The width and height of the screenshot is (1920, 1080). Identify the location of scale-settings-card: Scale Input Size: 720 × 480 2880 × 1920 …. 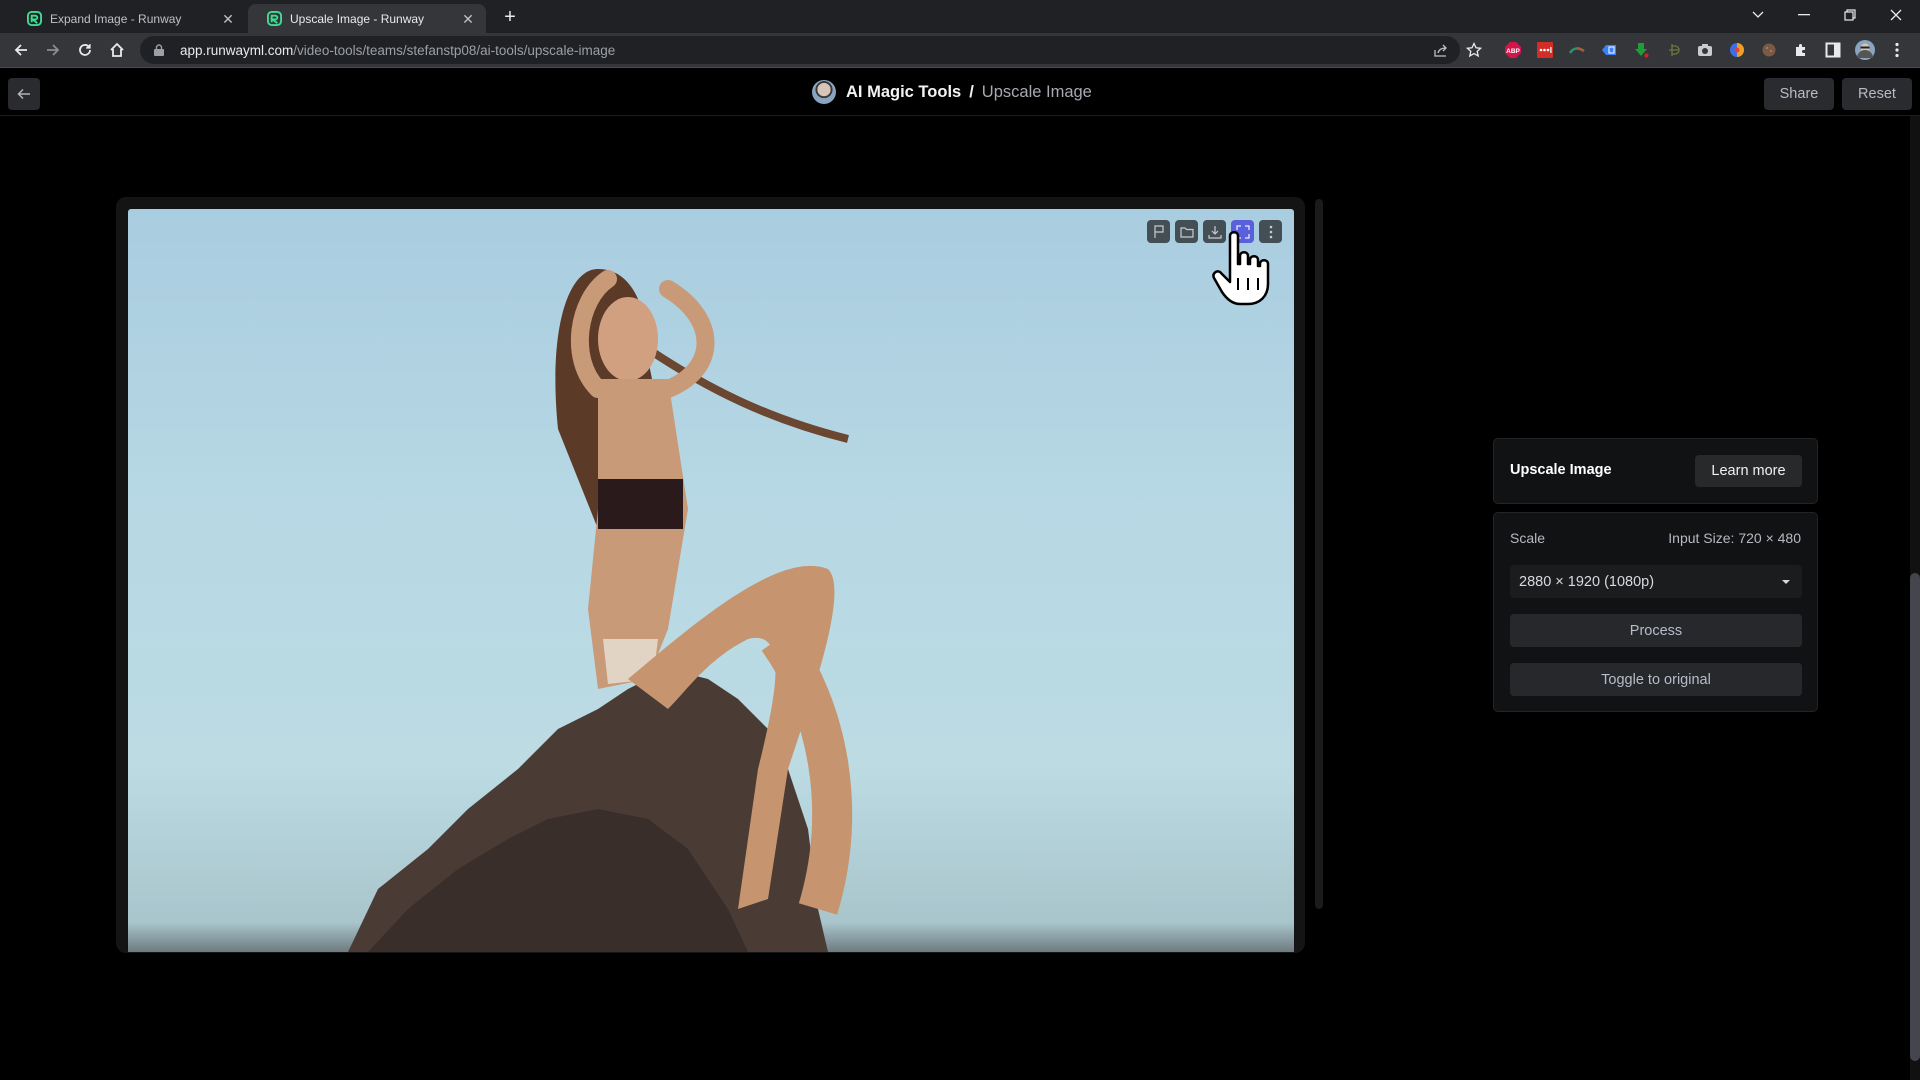
(1655, 612).